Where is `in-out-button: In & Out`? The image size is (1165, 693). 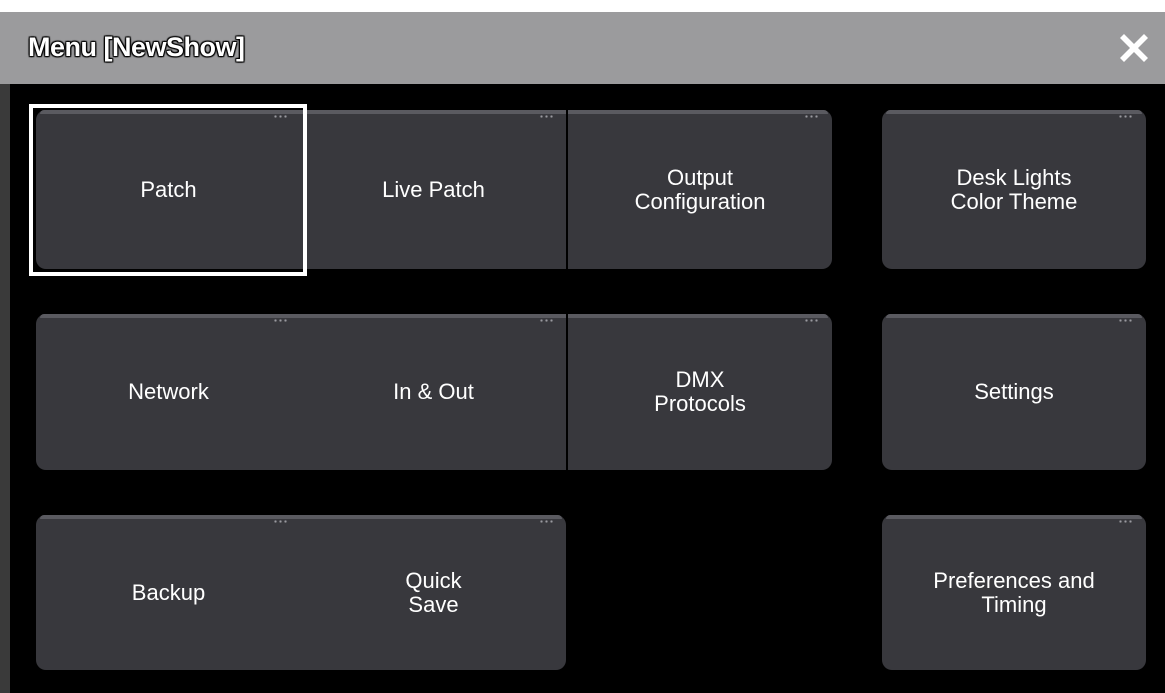 in-out-button: In & Out is located at coordinates (433, 392).